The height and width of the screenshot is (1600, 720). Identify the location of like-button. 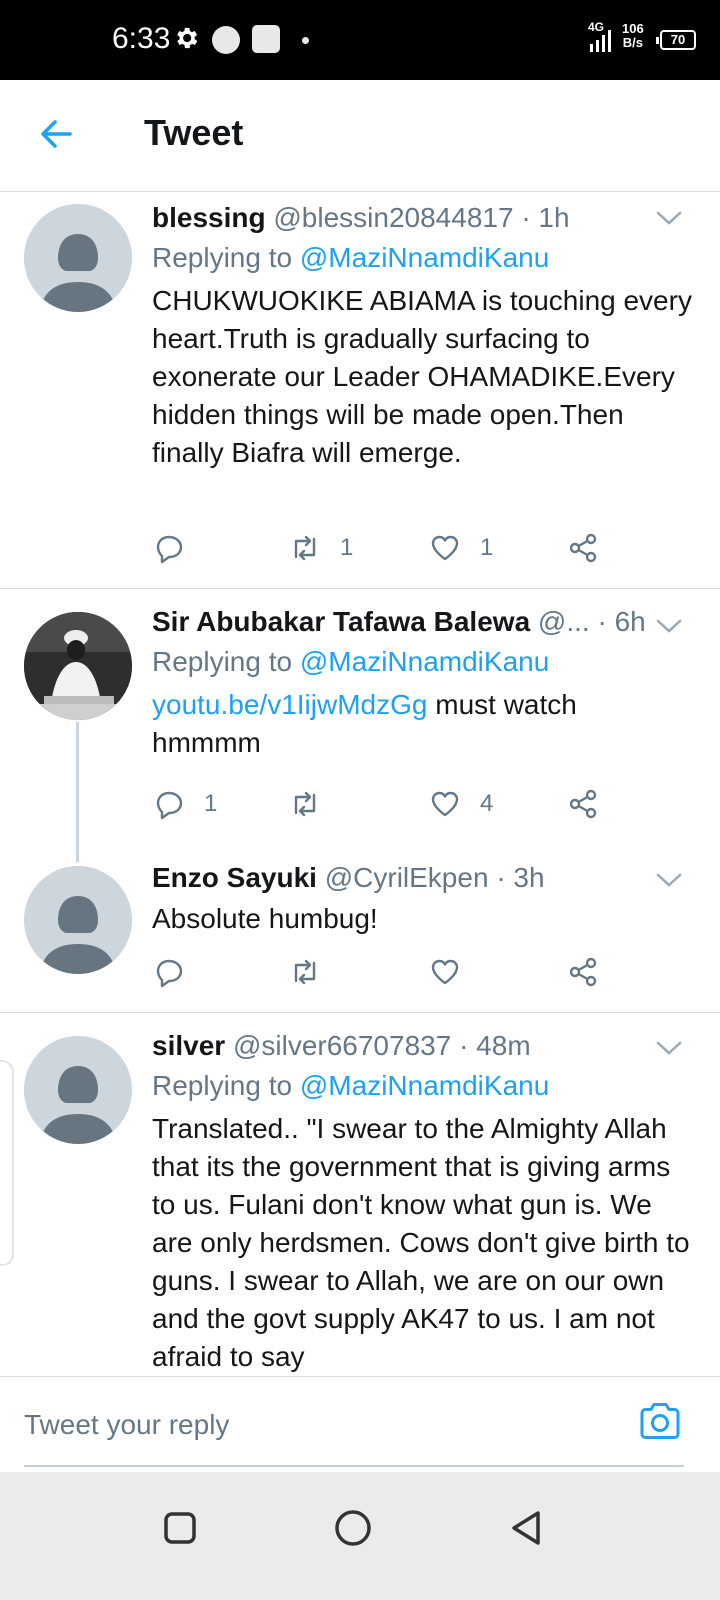
(454, 972).